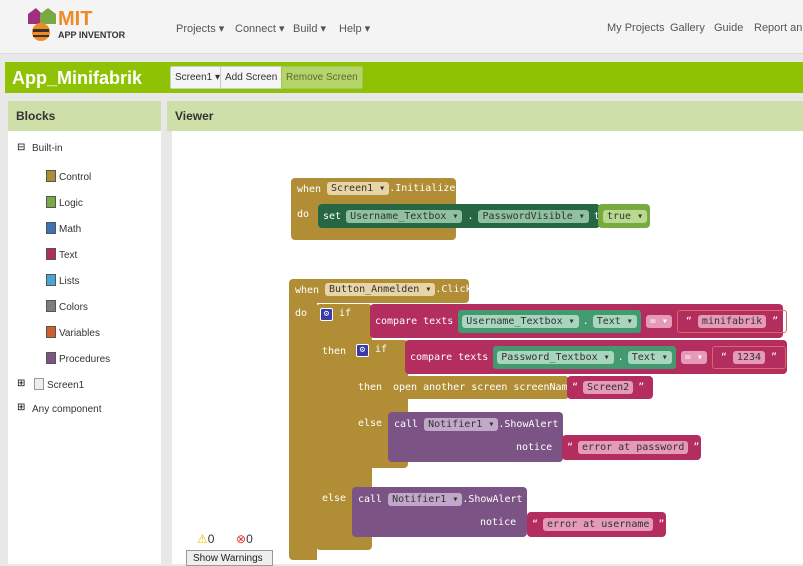  What do you see at coordinates (200, 28) in the screenshot?
I see `menu-projects: Projects ▾` at bounding box center [200, 28].